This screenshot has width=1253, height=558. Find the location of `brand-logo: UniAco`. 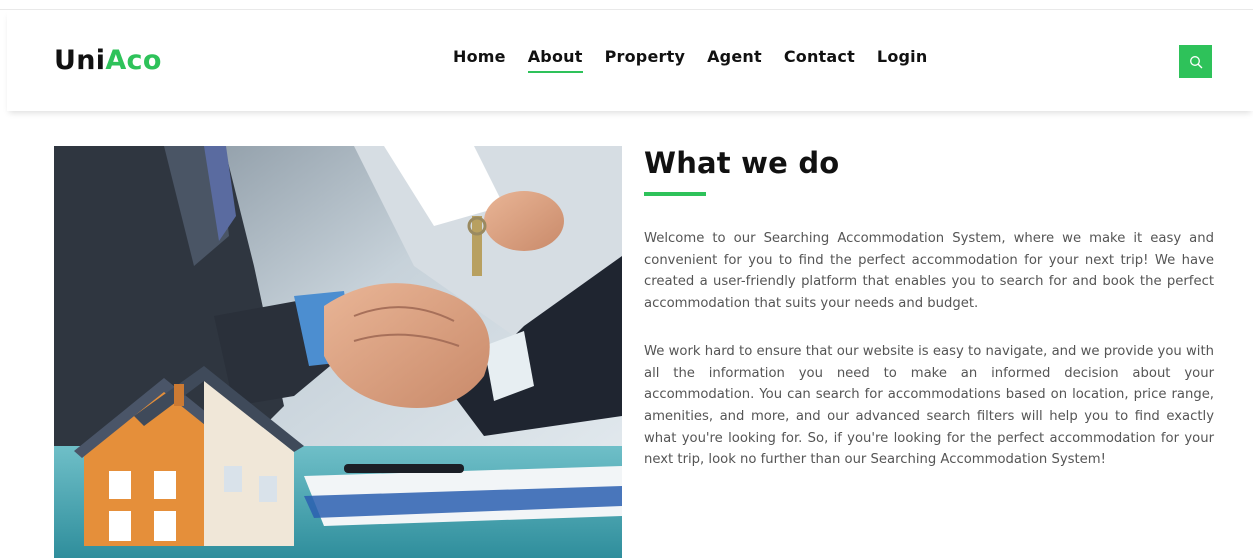

brand-logo: UniAco is located at coordinates (108, 61).